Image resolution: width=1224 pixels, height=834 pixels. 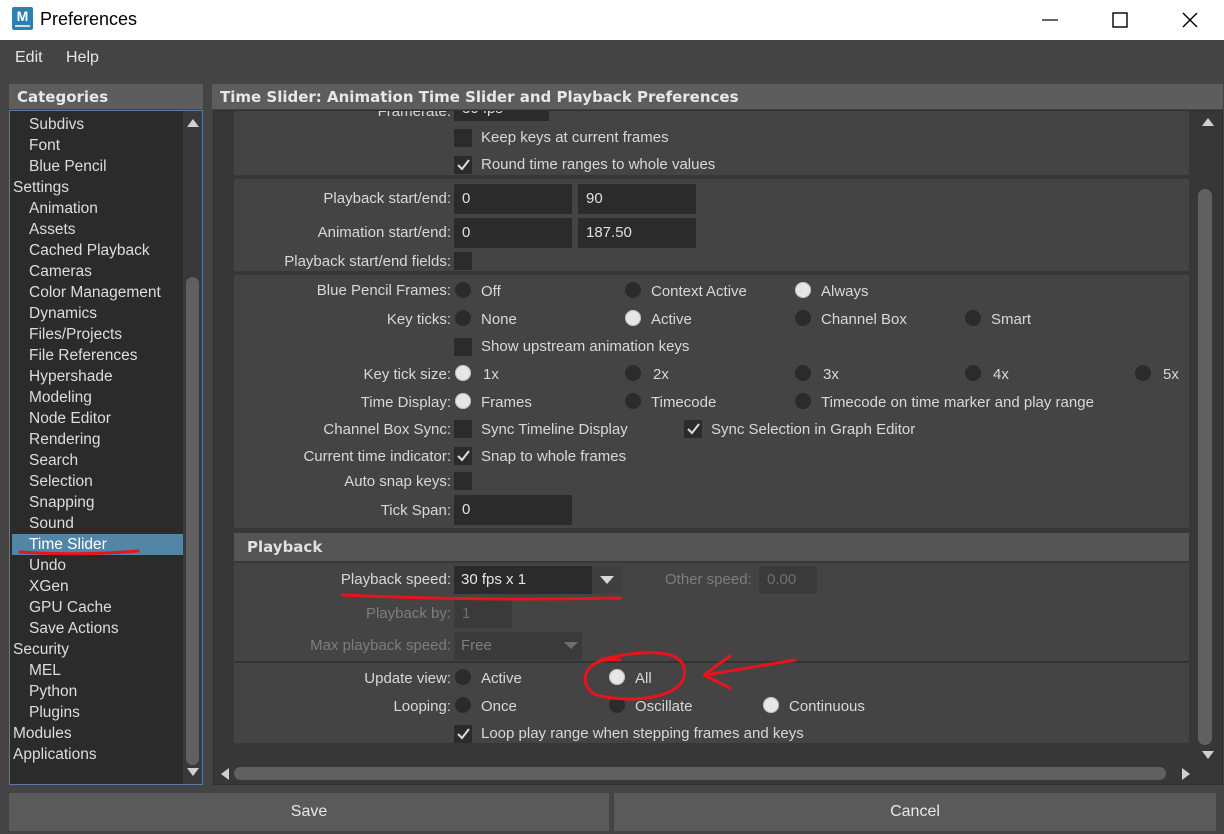 I want to click on playback-section-header: Playback, so click(x=711, y=547).